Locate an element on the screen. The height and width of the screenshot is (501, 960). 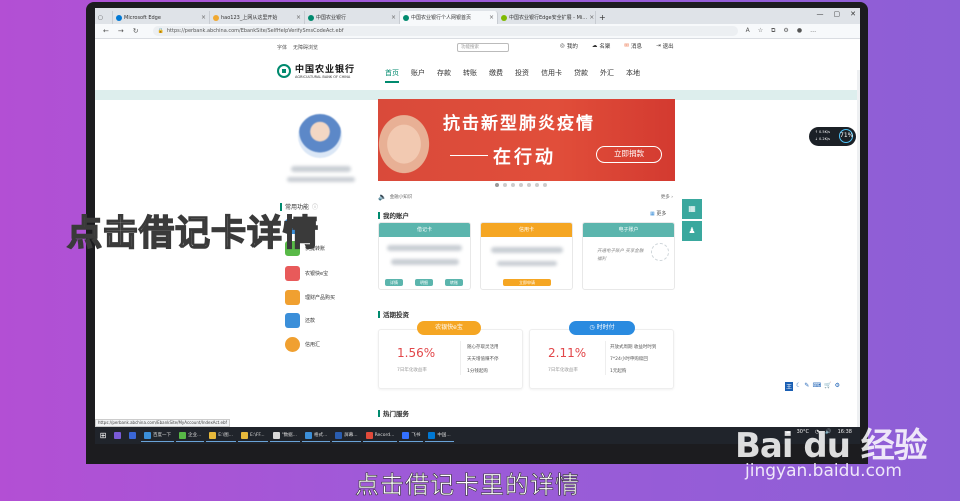
lock-icon: 🔒 is located at coordinates (160, 31).